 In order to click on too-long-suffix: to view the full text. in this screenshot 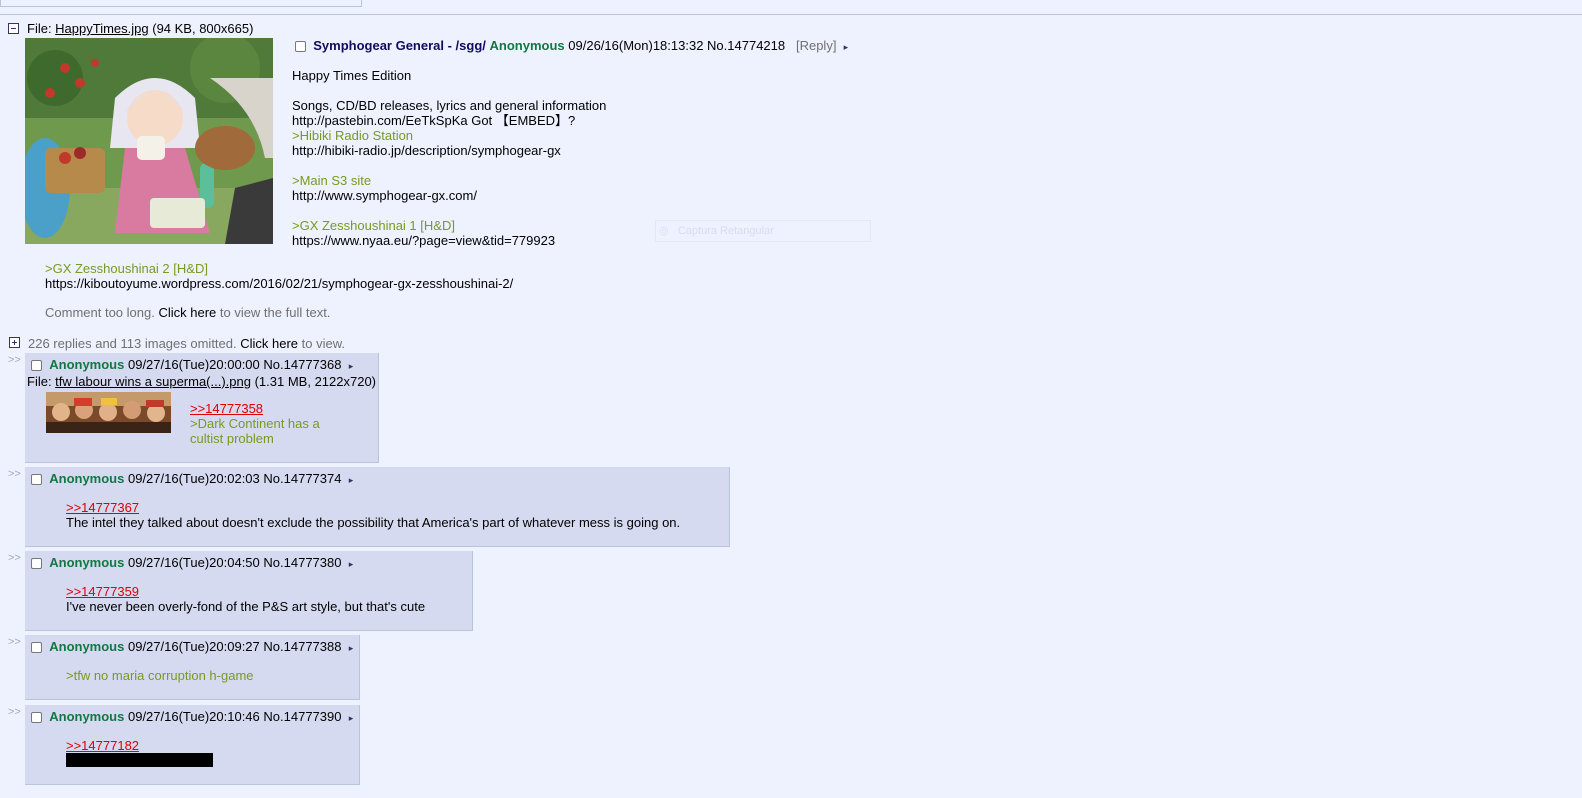, I will do `click(273, 312)`.